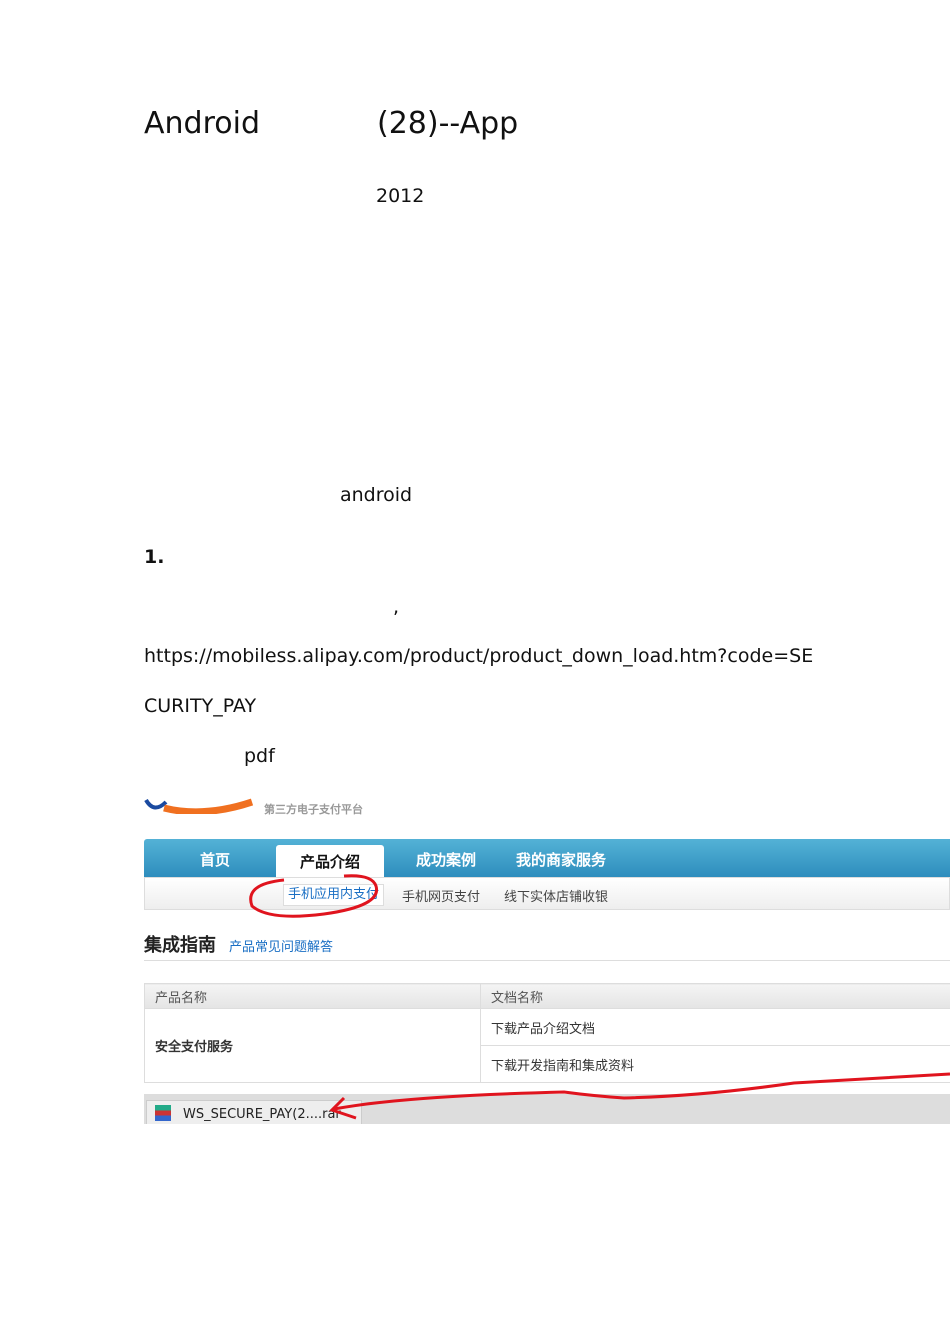 The image size is (950, 1344). What do you see at coordinates (200, 706) in the screenshot?
I see `url-line-2: CURITY_PAY` at bounding box center [200, 706].